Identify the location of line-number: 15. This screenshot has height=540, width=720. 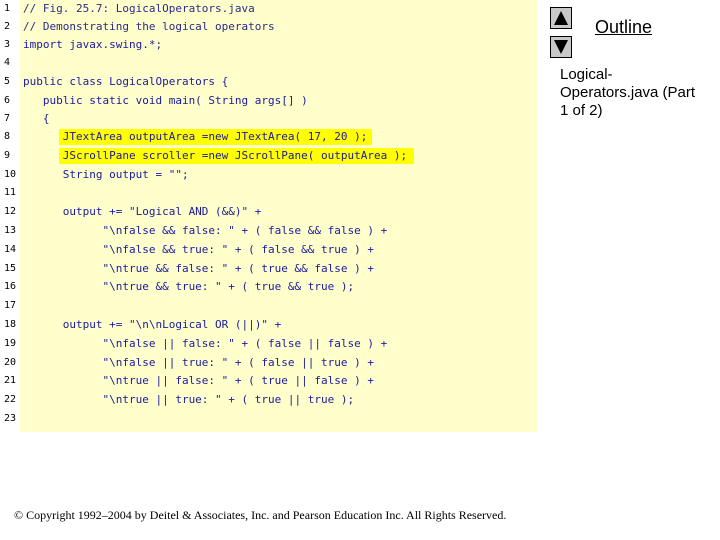
(10, 268).